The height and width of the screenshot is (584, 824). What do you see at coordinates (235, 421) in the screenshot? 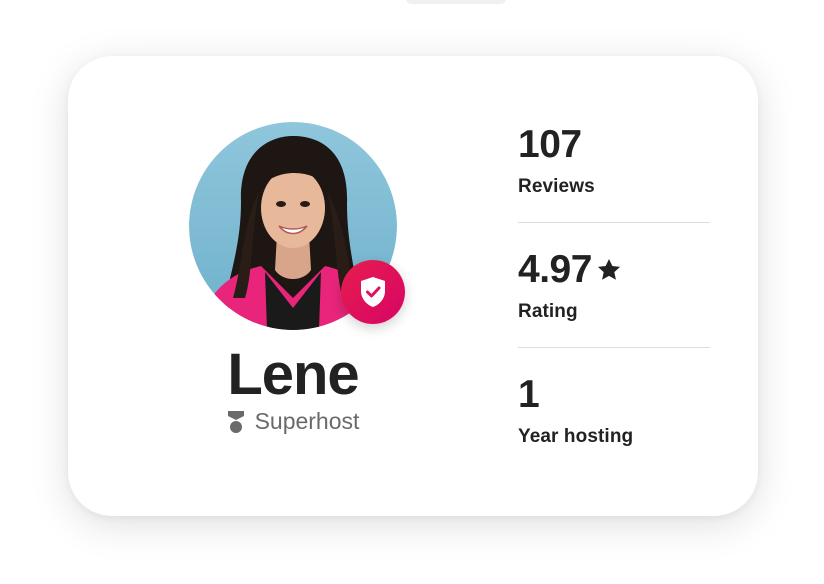
I see `superhost-icon` at bounding box center [235, 421].